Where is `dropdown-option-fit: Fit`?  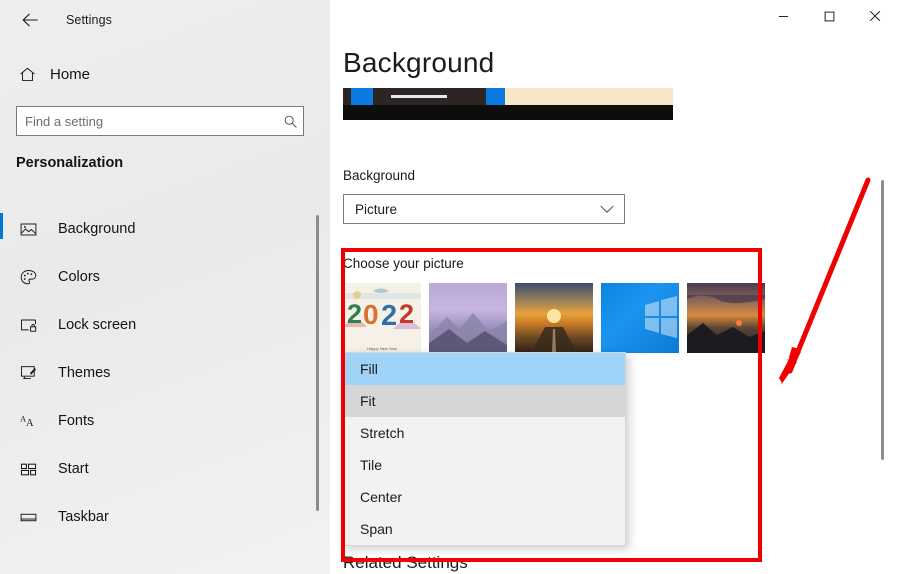 dropdown-option-fit: Fit is located at coordinates (484, 401).